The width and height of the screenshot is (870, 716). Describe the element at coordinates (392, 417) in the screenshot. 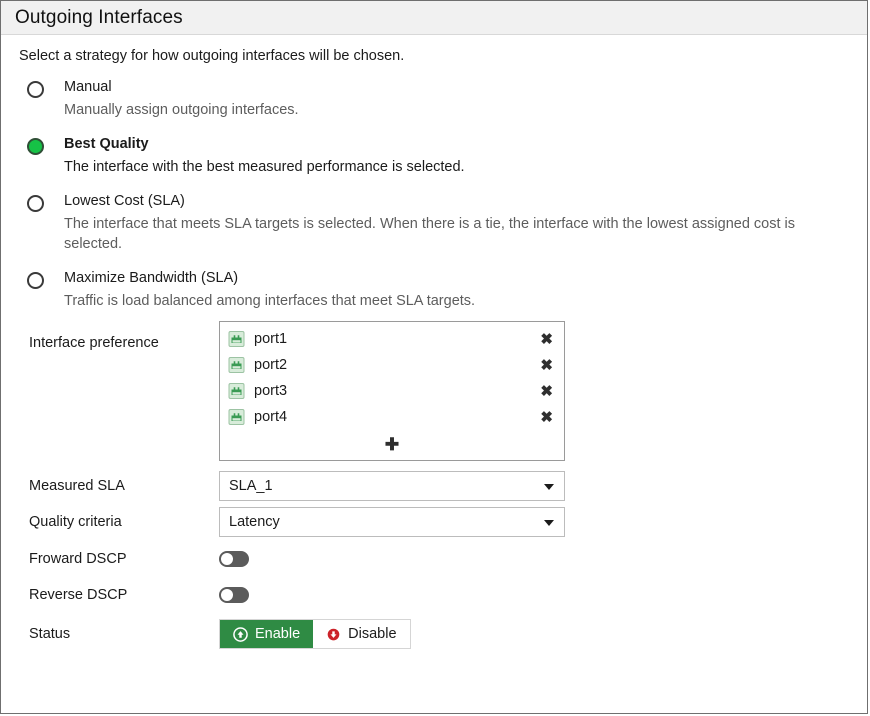

I see `list-item: port4 ✖` at that location.